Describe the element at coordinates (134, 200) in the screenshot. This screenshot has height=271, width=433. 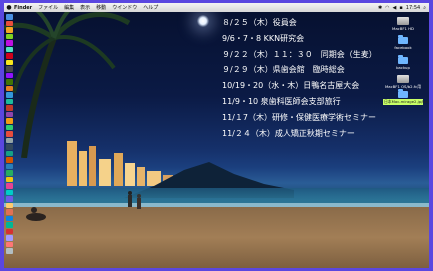
I see `people-on-beach` at that location.